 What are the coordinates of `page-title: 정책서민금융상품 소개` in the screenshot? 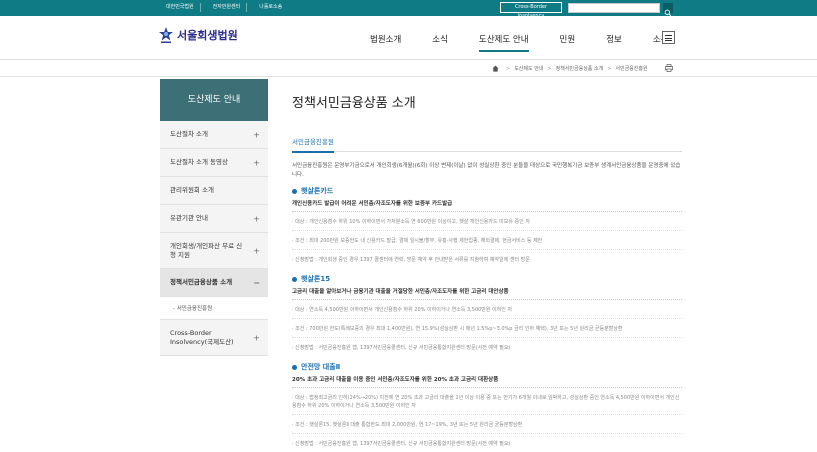 It's located at (354, 103).